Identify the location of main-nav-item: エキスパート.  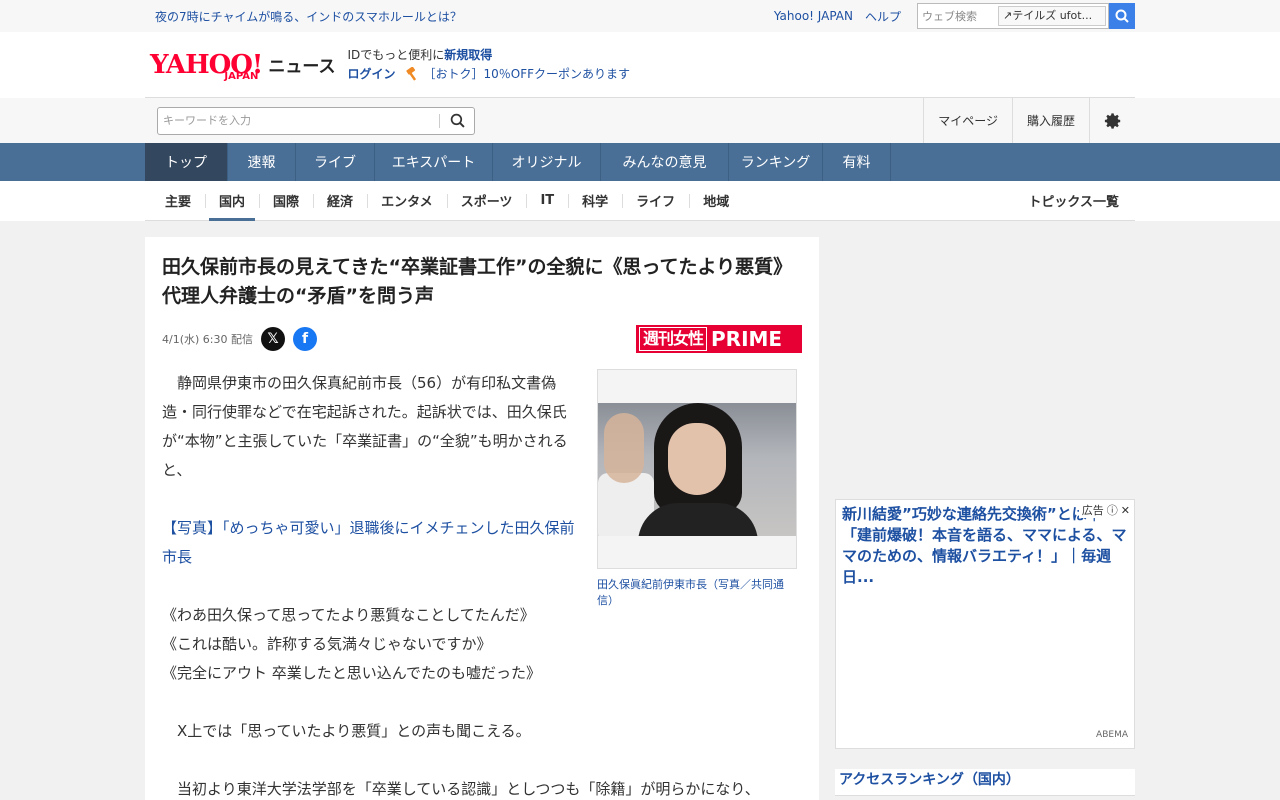
(434, 162).